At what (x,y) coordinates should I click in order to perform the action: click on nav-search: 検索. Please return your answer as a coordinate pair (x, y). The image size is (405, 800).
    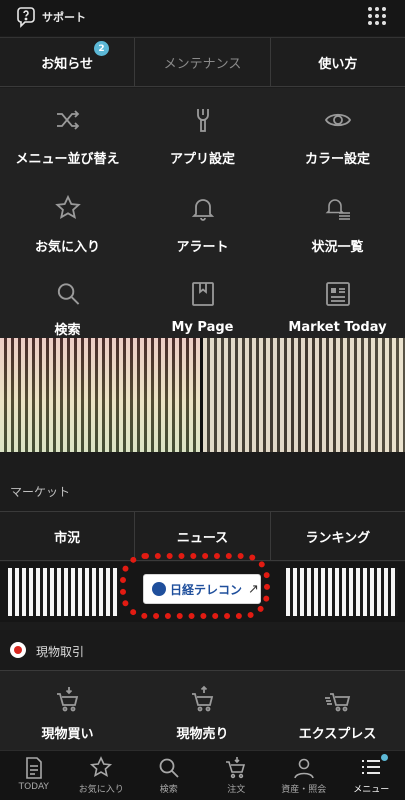
    Looking at the image, I should click on (169, 775).